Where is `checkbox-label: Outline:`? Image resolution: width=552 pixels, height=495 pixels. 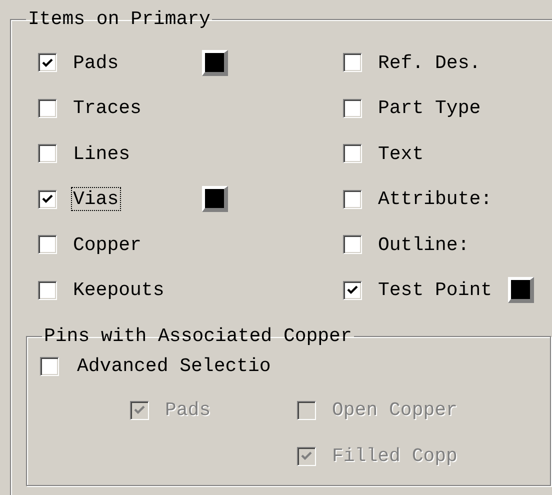 checkbox-label: Outline: is located at coordinates (423, 245).